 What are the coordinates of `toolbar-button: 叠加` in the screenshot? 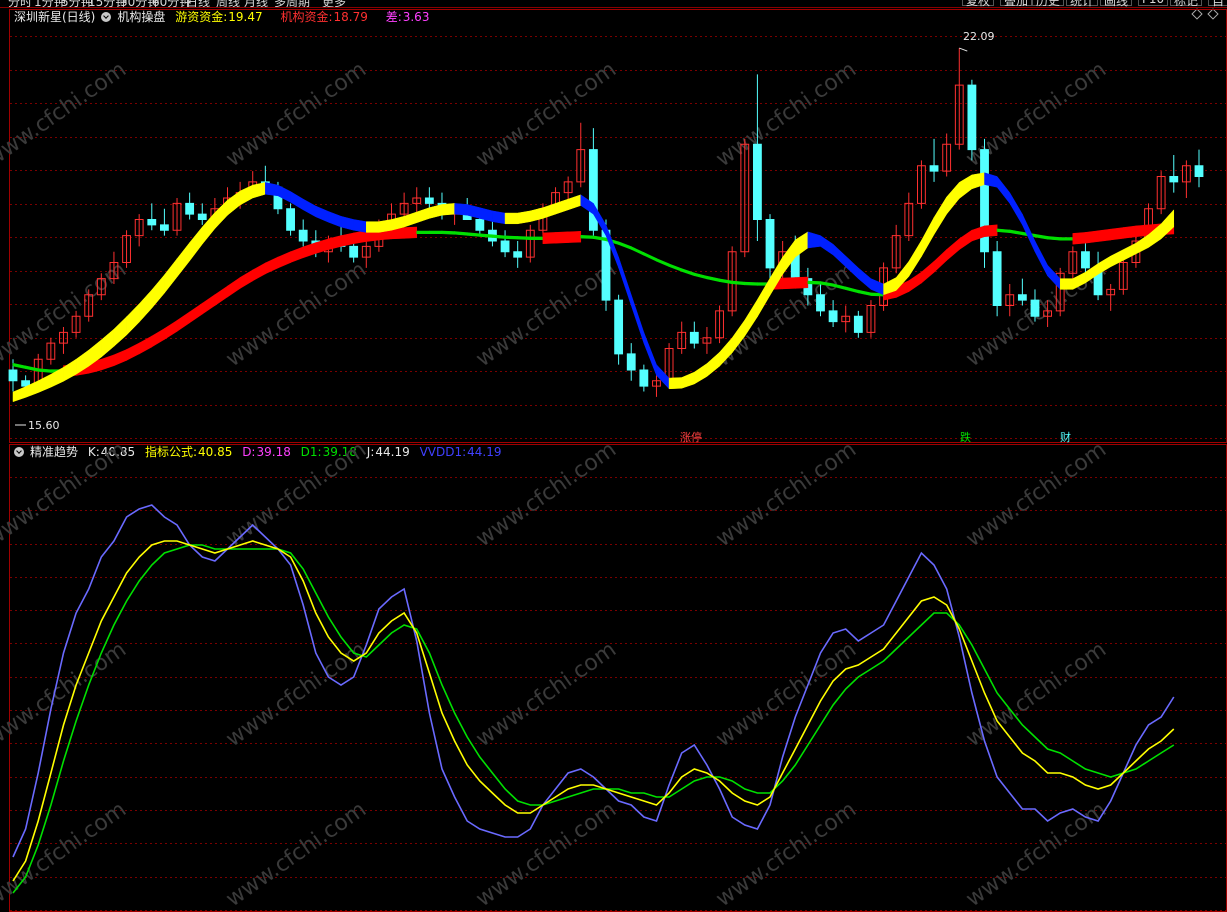 It's located at (1016, 3).